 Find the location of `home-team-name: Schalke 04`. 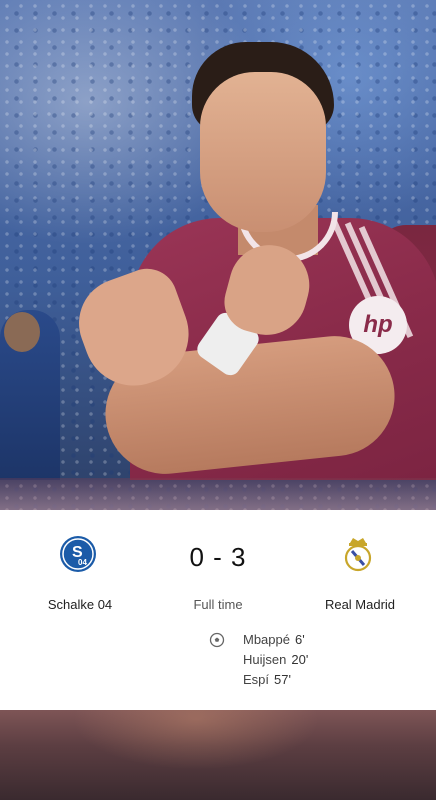

home-team-name: Schalke 04 is located at coordinates (80, 604).